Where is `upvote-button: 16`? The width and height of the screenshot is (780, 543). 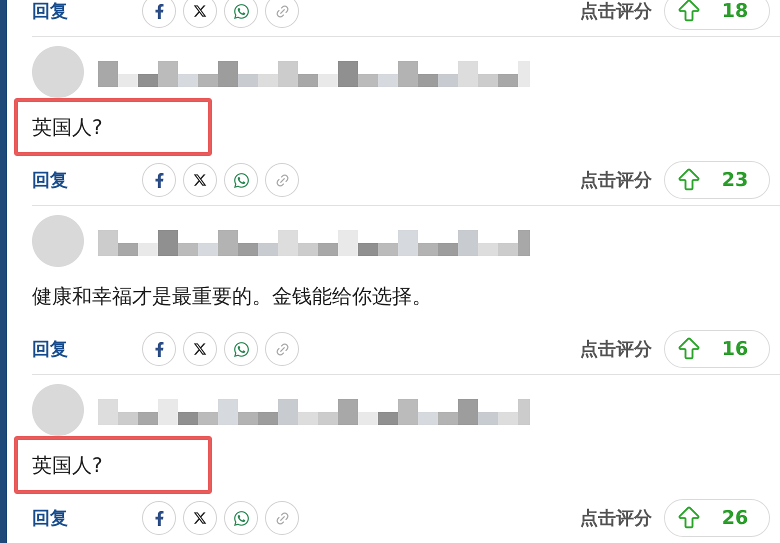 upvote-button: 16 is located at coordinates (717, 349).